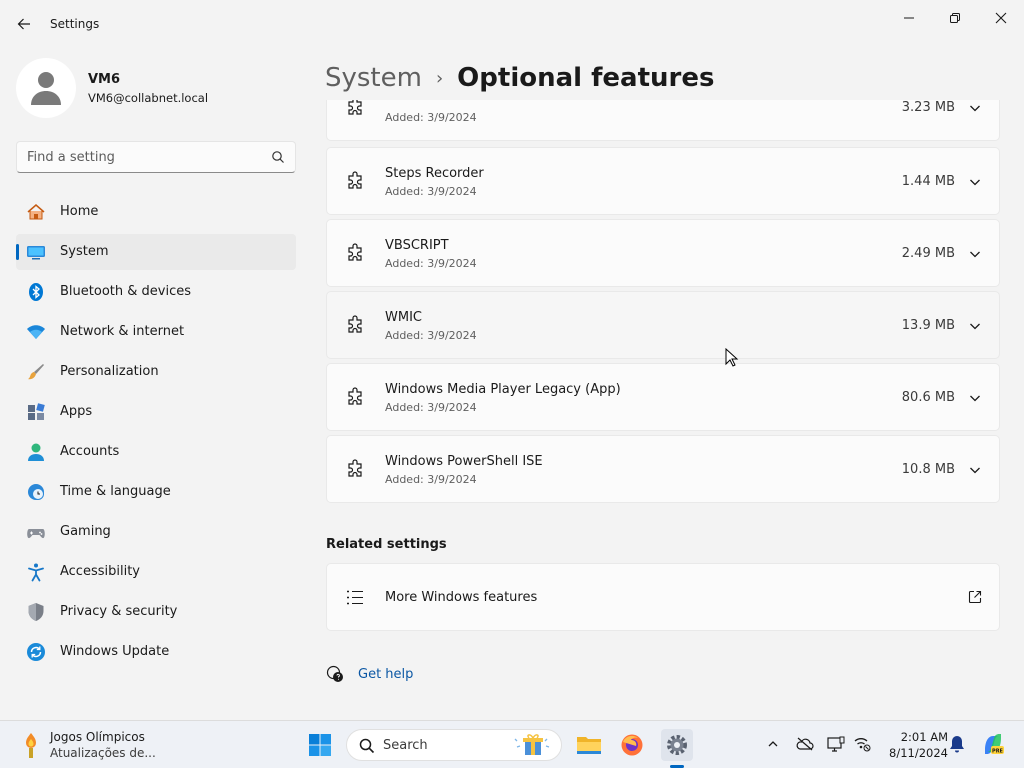 This screenshot has width=1024, height=768. What do you see at coordinates (156, 212) in the screenshot?
I see `sidebar-item-home: Home` at bounding box center [156, 212].